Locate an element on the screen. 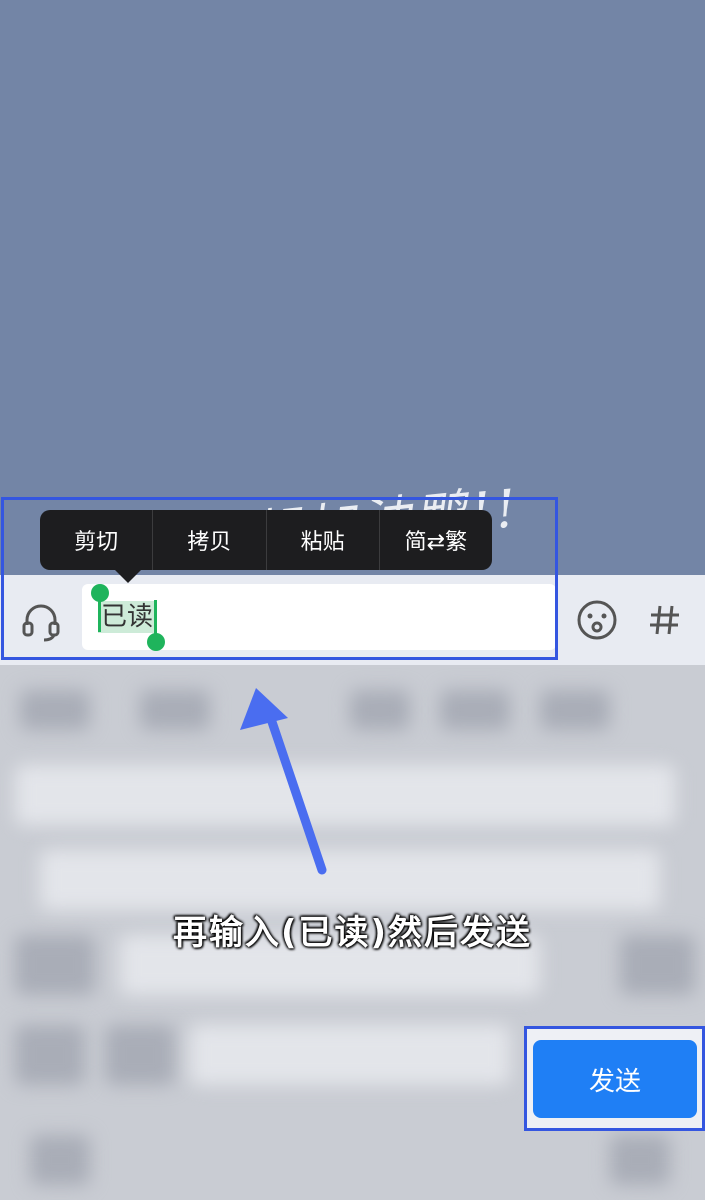  space-key is located at coordinates (350, 1055).